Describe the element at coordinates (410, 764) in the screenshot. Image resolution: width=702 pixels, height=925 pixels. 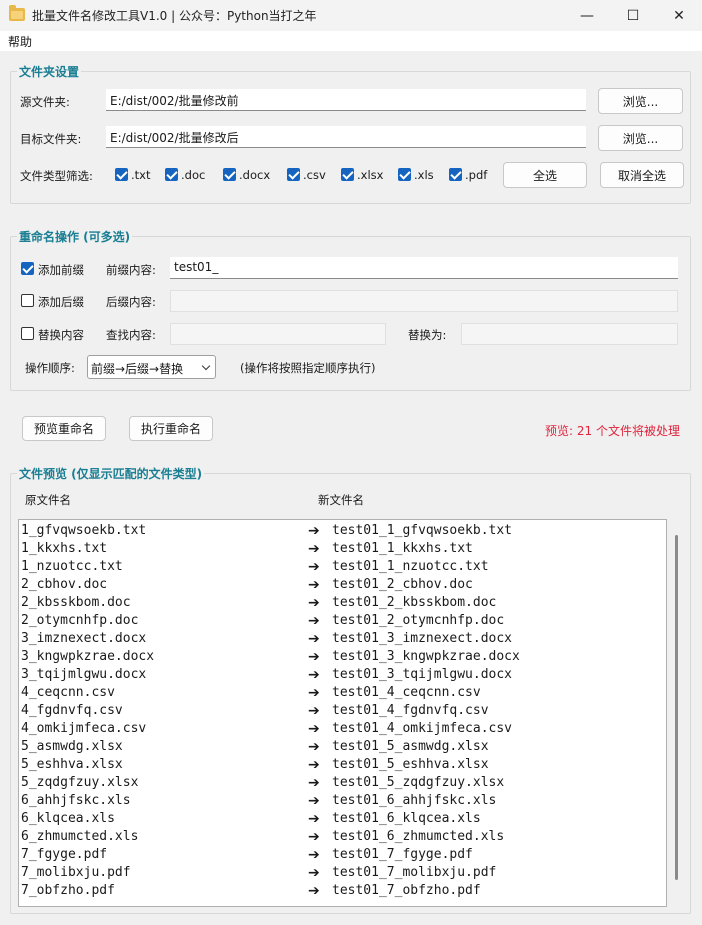
I see `new-filename: test01_5_eshhva.xlsx` at that location.